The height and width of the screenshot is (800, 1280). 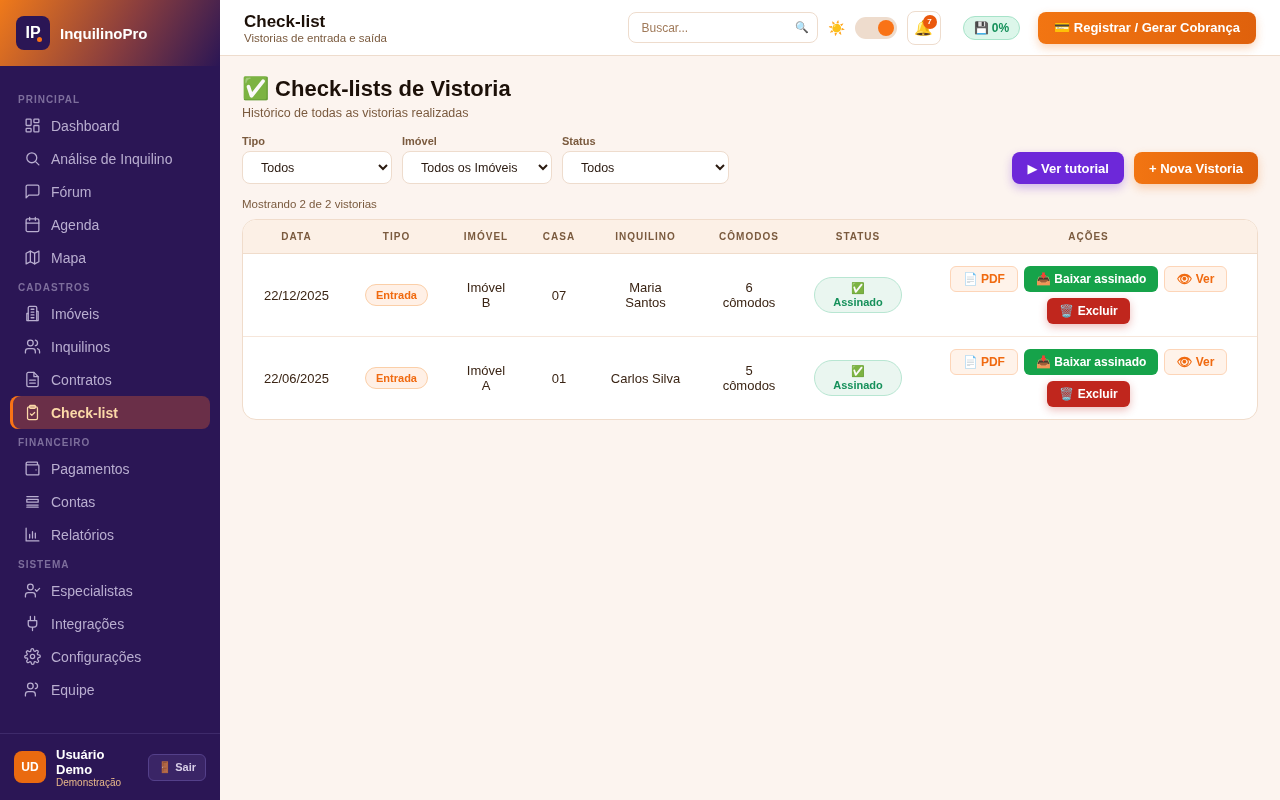 What do you see at coordinates (89, 782) in the screenshot?
I see `user-role: Demonstração` at bounding box center [89, 782].